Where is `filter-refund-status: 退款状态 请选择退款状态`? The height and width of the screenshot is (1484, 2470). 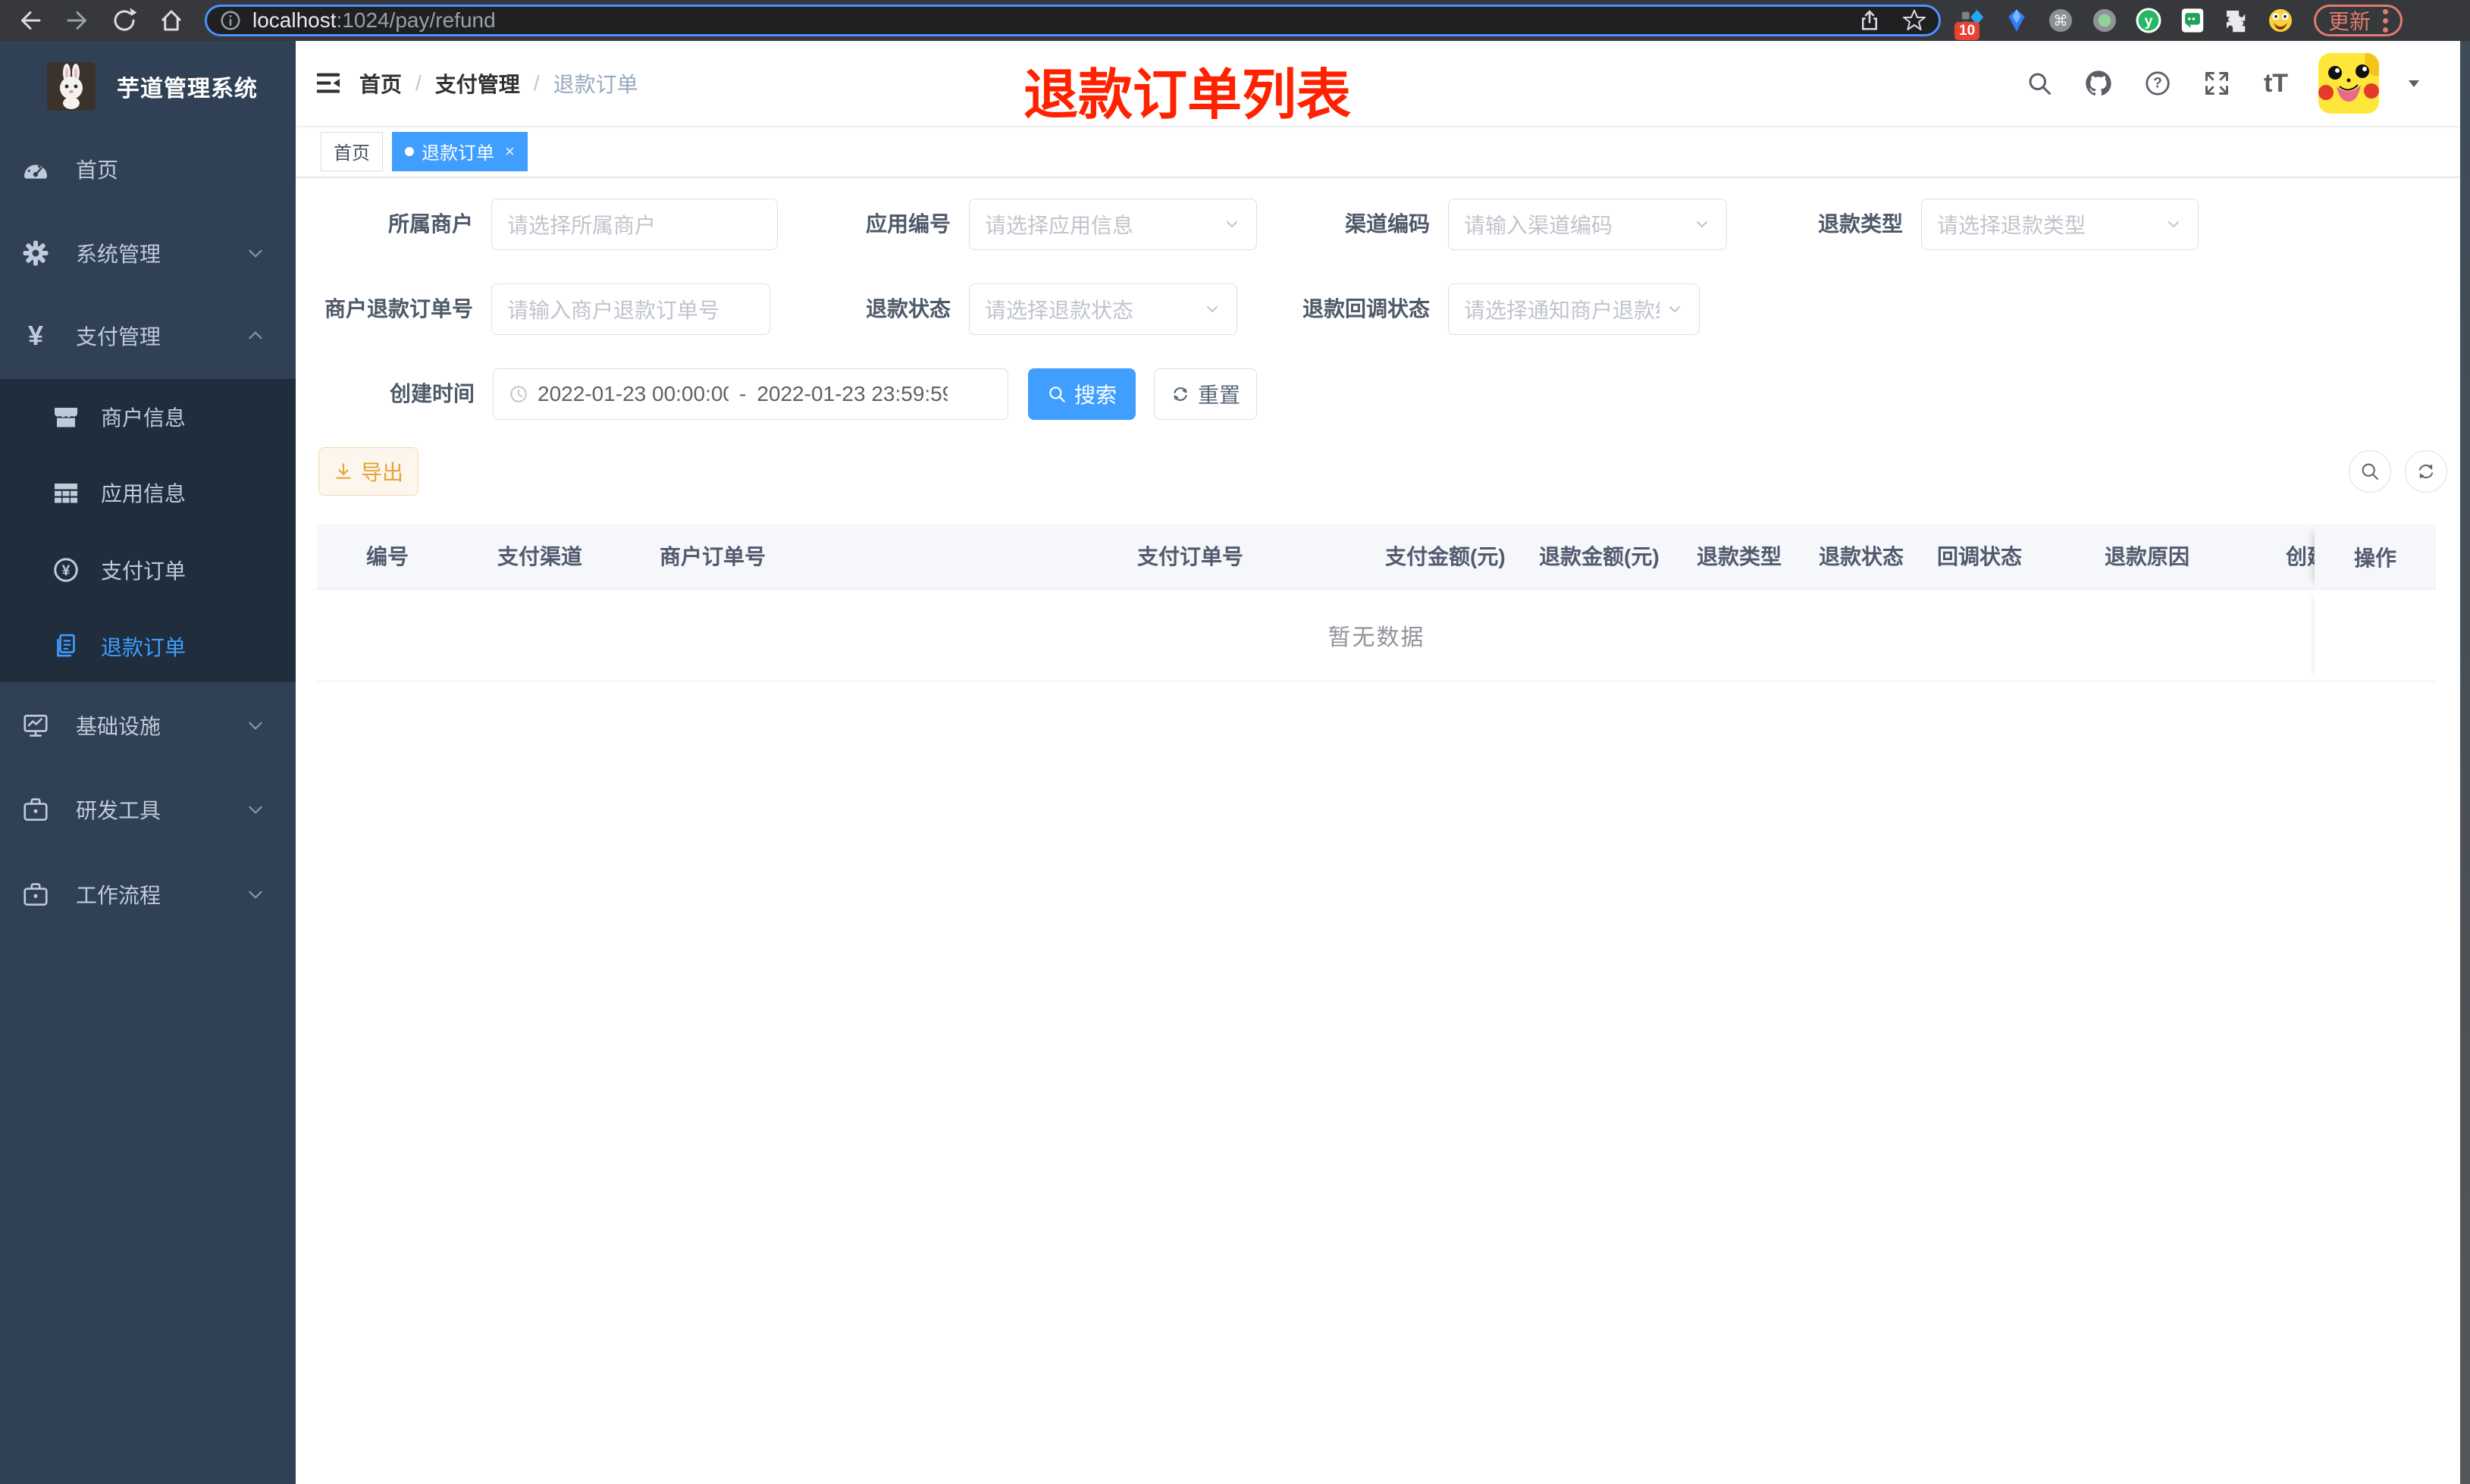 filter-refund-status: 退款状态 请选择退款状态 is located at coordinates (1051, 309).